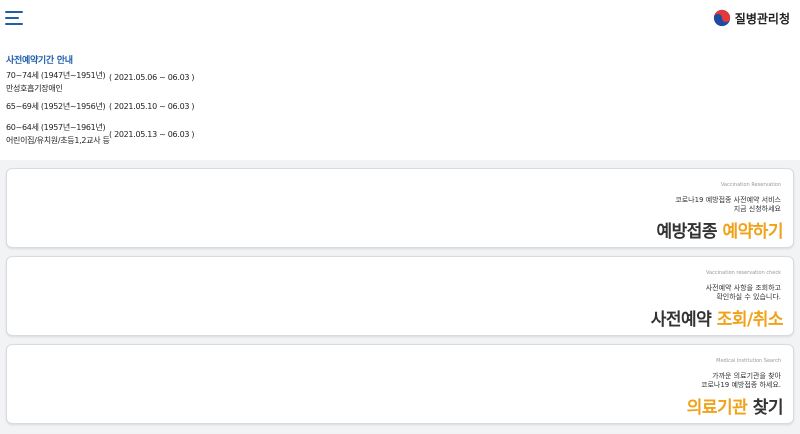  I want to click on card-english-label: Medical Institution Search, so click(748, 361).